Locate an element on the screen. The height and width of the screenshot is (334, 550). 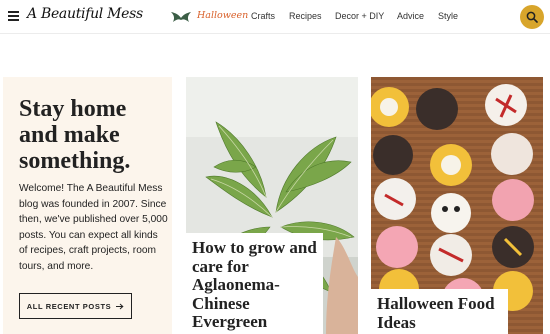
search-button is located at coordinates (532, 17).